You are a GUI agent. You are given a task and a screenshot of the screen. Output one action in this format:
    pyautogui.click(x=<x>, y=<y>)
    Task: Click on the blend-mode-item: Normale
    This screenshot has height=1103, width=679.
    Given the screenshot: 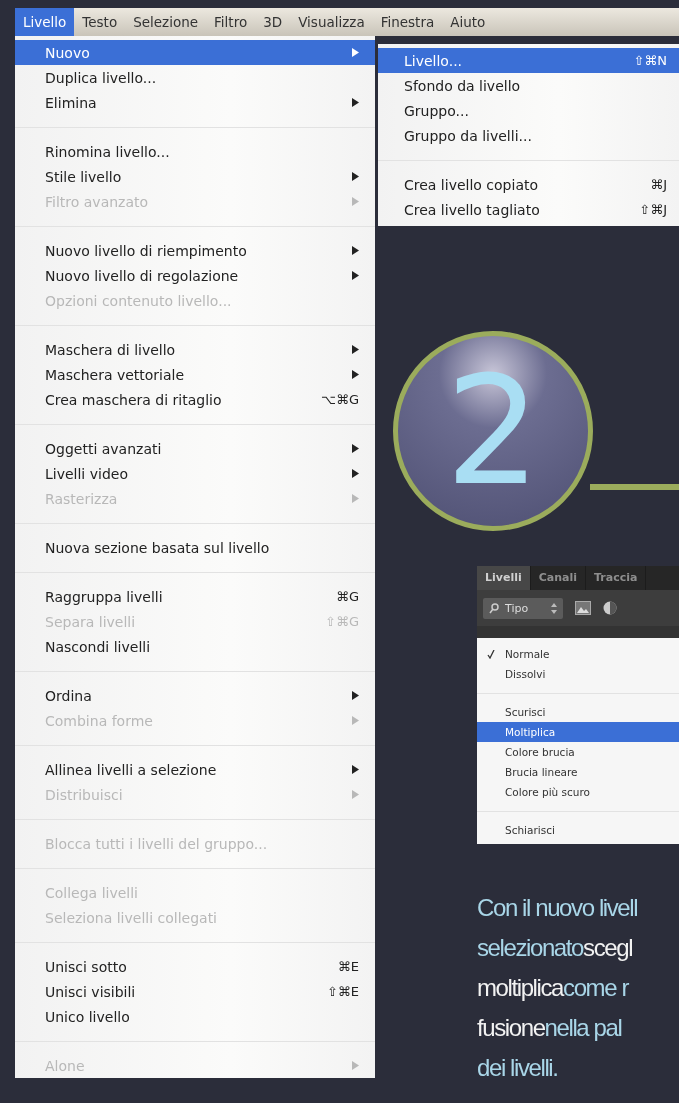 What is the action you would take?
    pyautogui.click(x=578, y=654)
    